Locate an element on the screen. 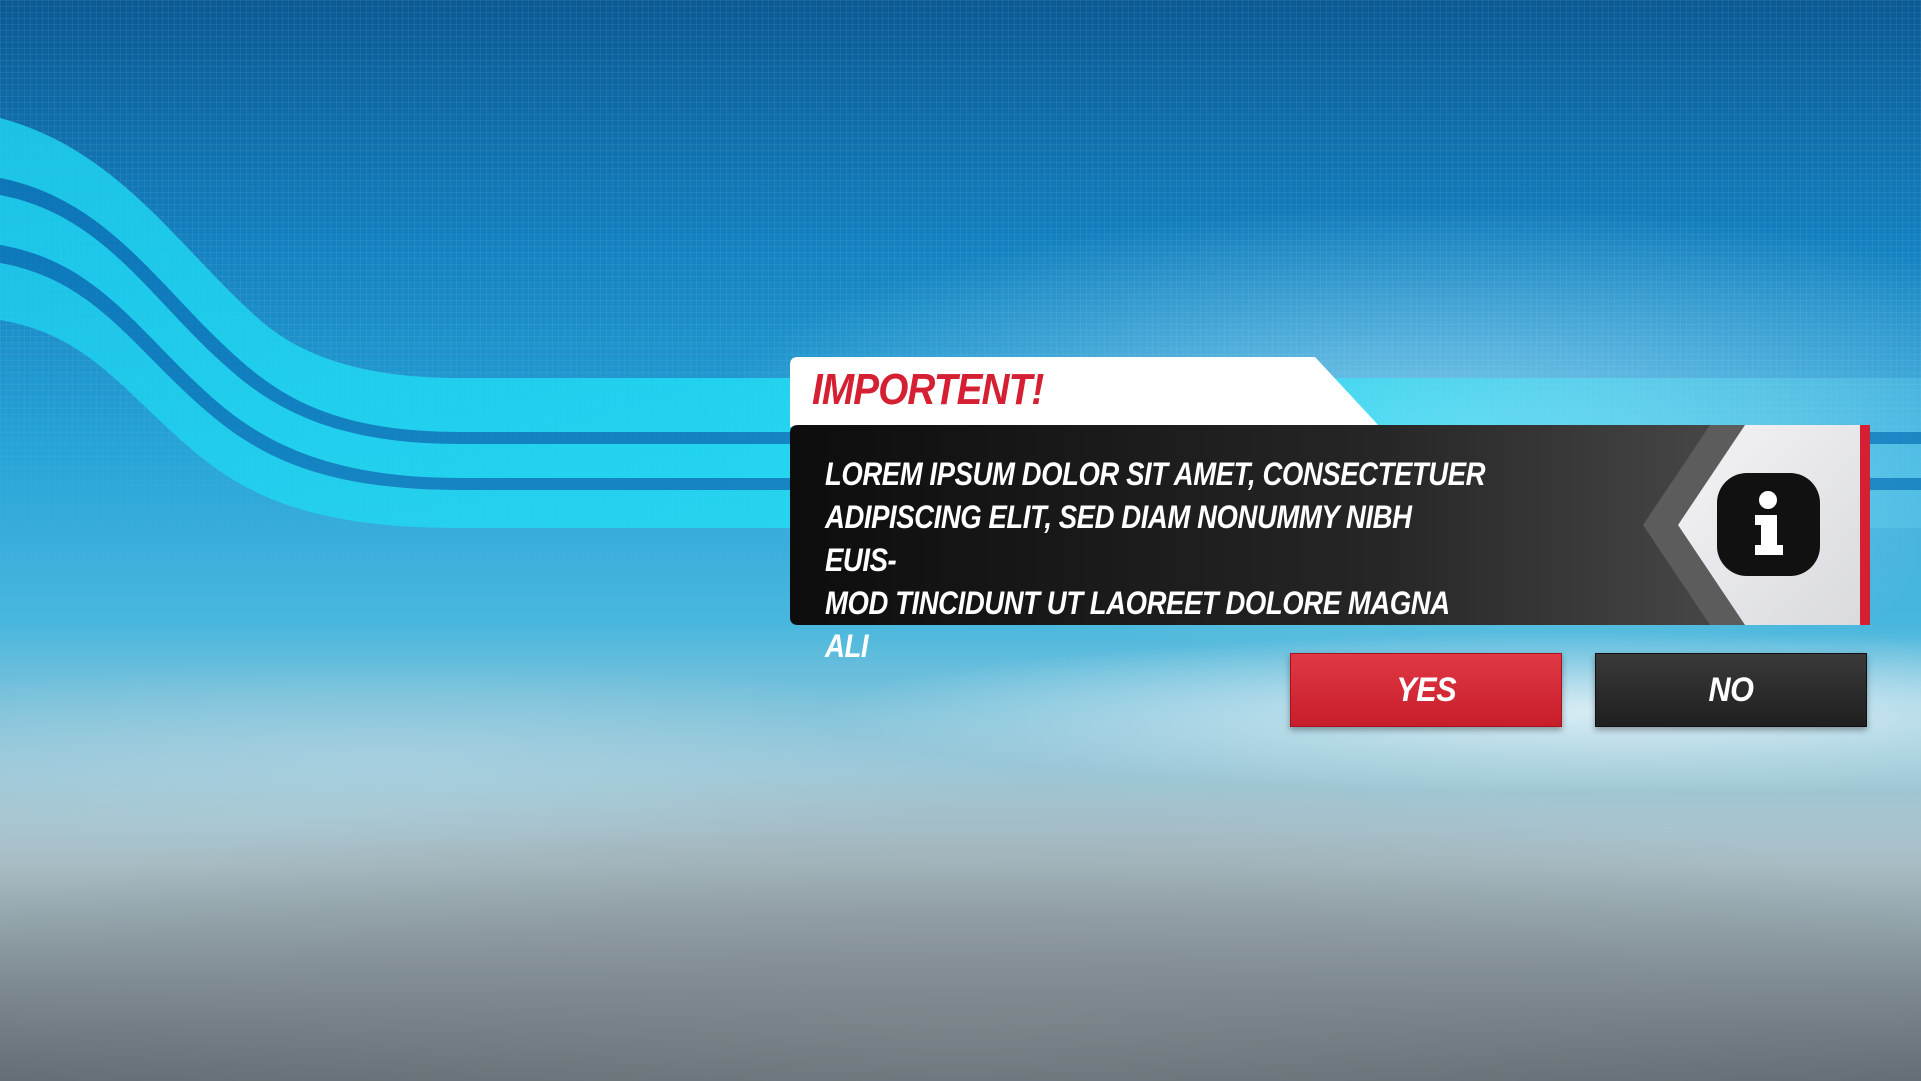 The height and width of the screenshot is (1081, 1921). no-button-label: NO is located at coordinates (1731, 689).